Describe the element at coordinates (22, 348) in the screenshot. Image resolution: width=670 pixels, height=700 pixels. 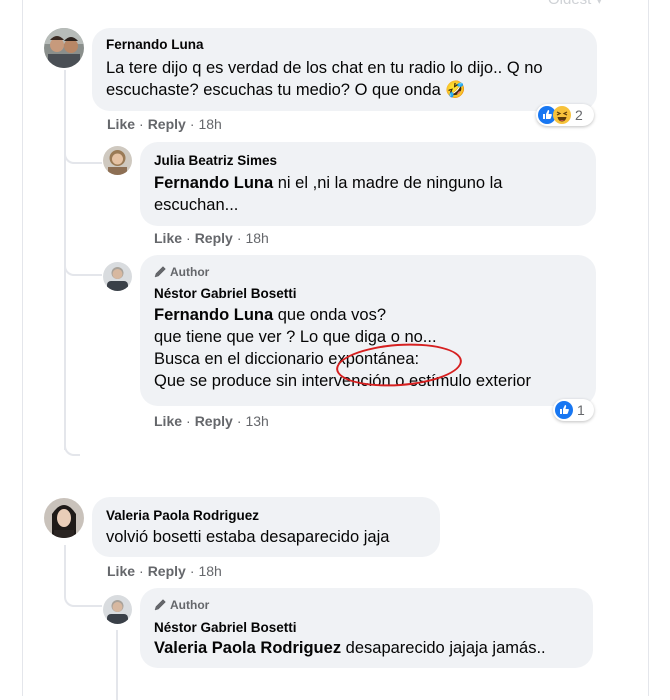
I see `page-border-left` at that location.